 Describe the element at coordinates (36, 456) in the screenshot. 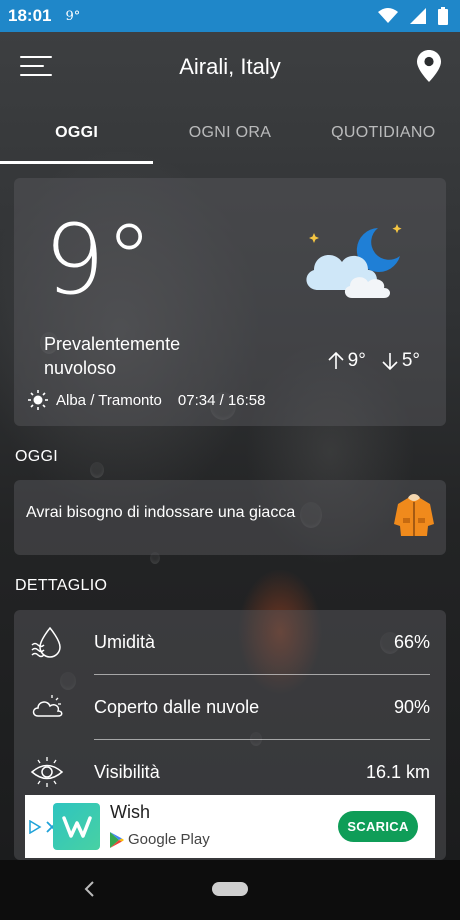

I see `today-section-label: OGGI` at that location.